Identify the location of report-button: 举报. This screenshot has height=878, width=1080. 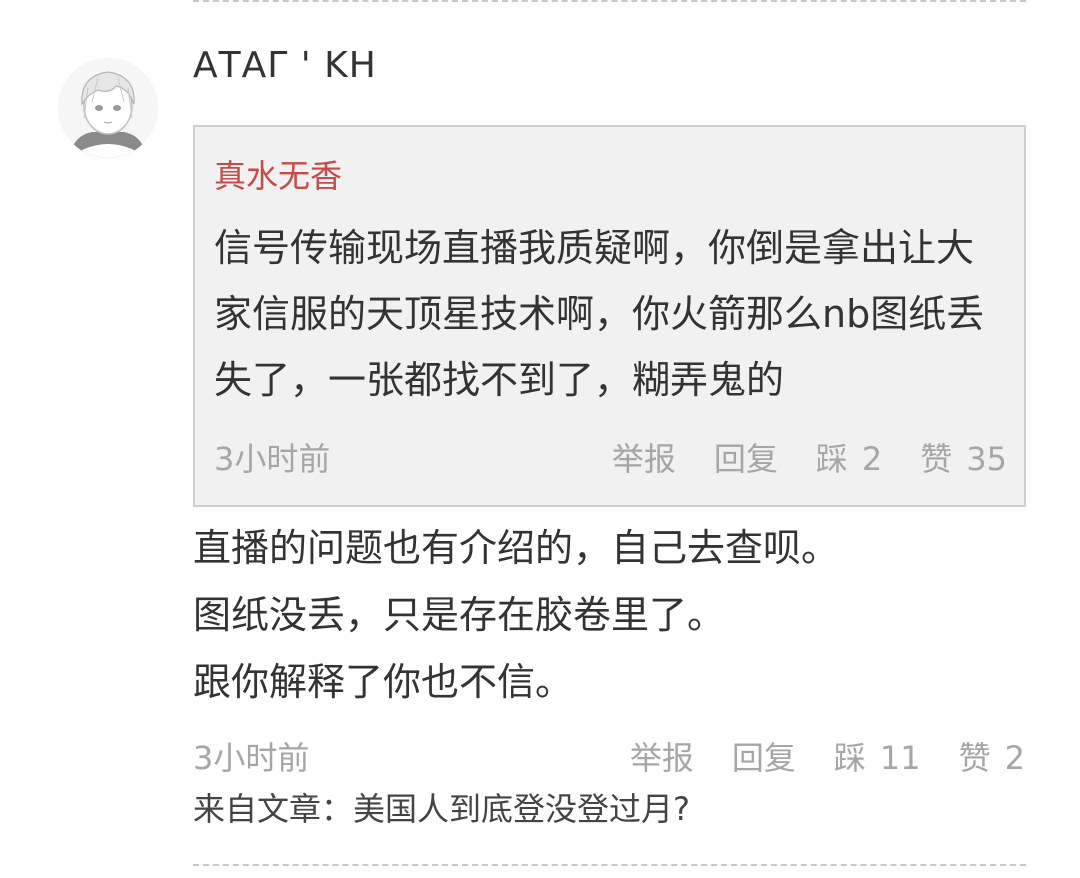
(662, 758).